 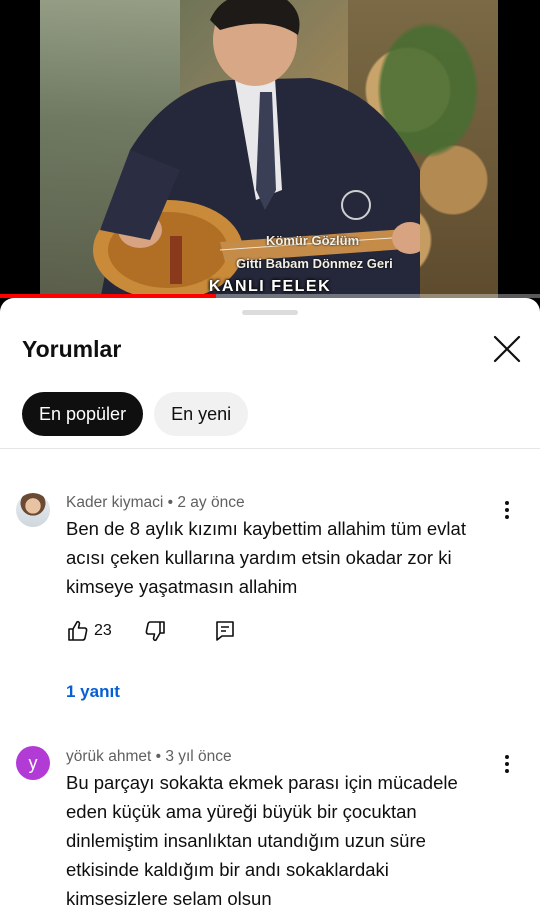 What do you see at coordinates (155, 502) in the screenshot?
I see `comment-meta: Kader kiymaci • 2 ay önce` at bounding box center [155, 502].